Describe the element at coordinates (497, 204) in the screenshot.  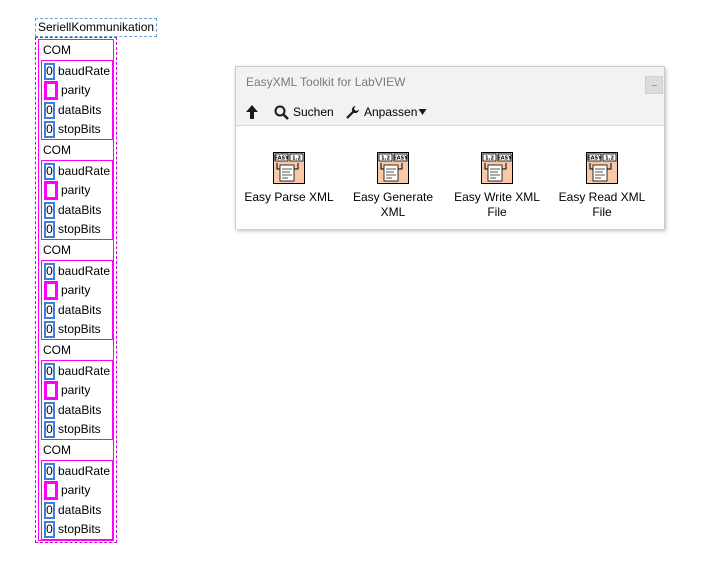
I see `palette-item-label: Easy Write XML File` at that location.